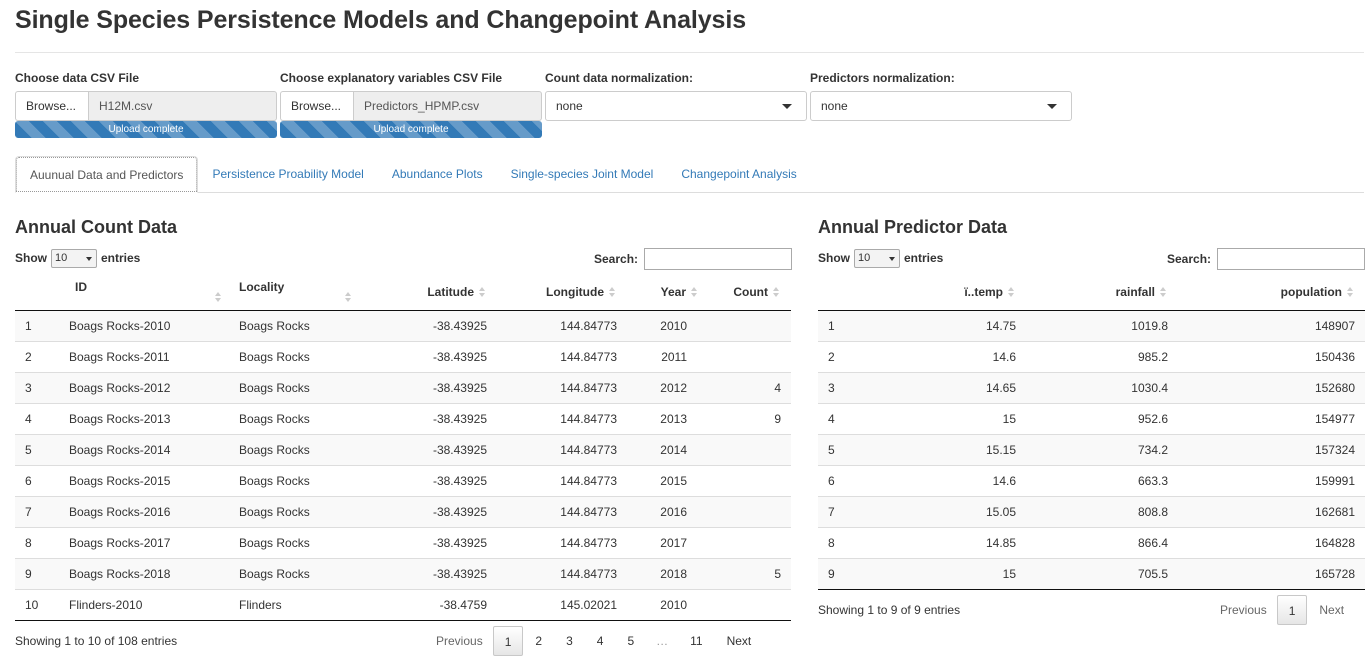 This screenshot has height=668, width=1370. Describe the element at coordinates (600, 641) in the screenshot. I see `page-button-4: 4` at that location.